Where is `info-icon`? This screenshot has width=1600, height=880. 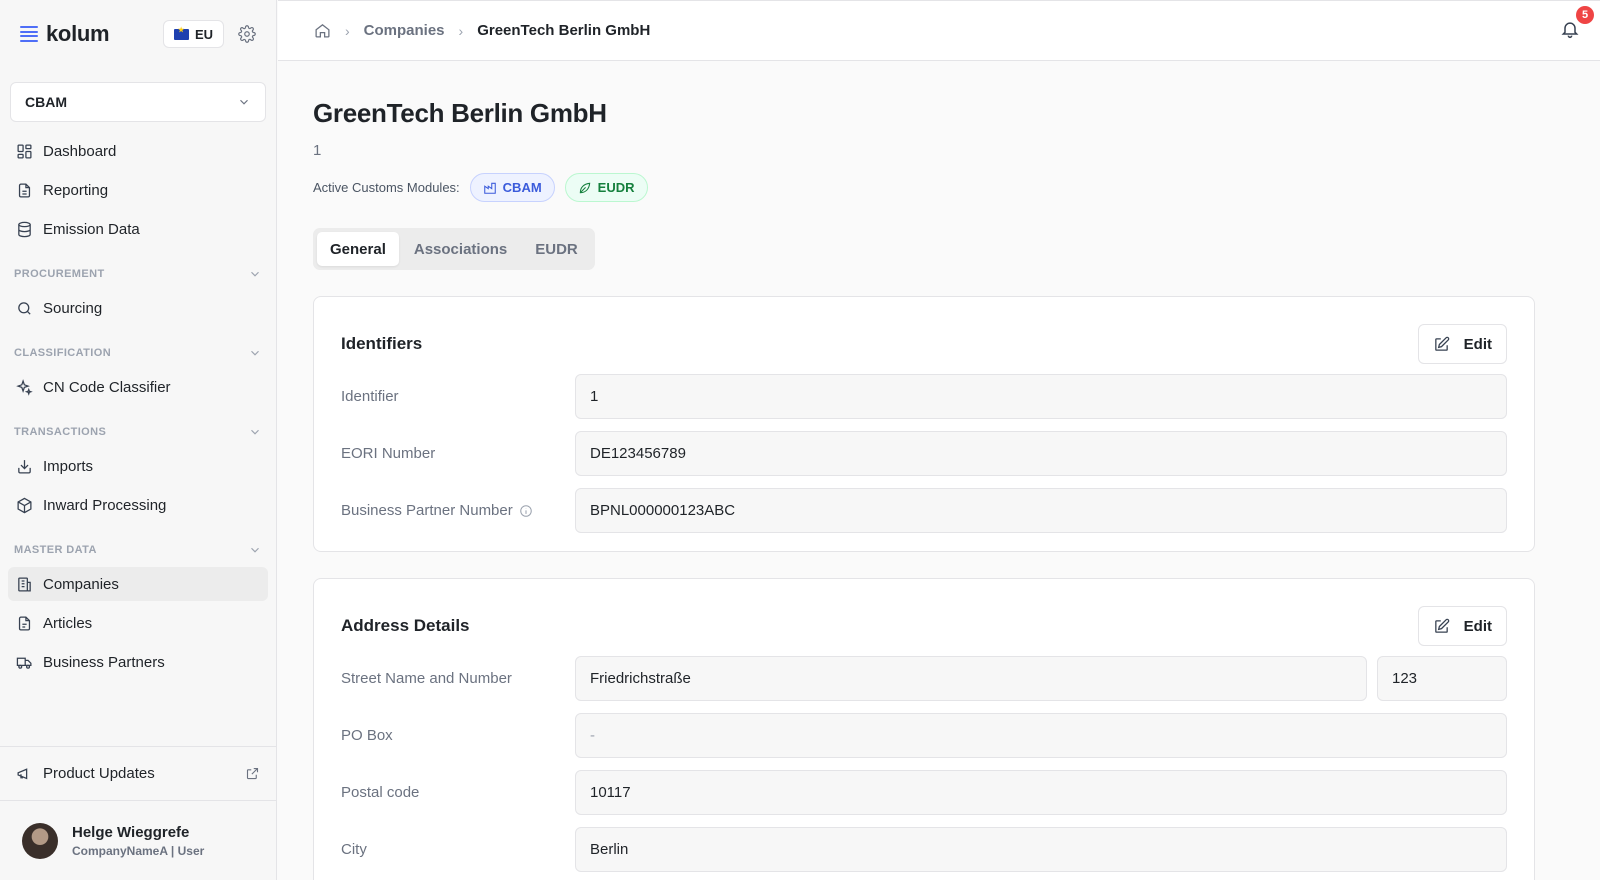
info-icon is located at coordinates (526, 511).